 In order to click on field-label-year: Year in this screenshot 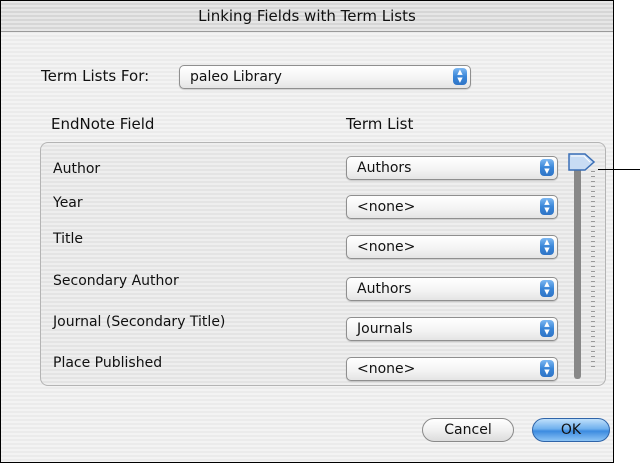, I will do `click(68, 203)`.